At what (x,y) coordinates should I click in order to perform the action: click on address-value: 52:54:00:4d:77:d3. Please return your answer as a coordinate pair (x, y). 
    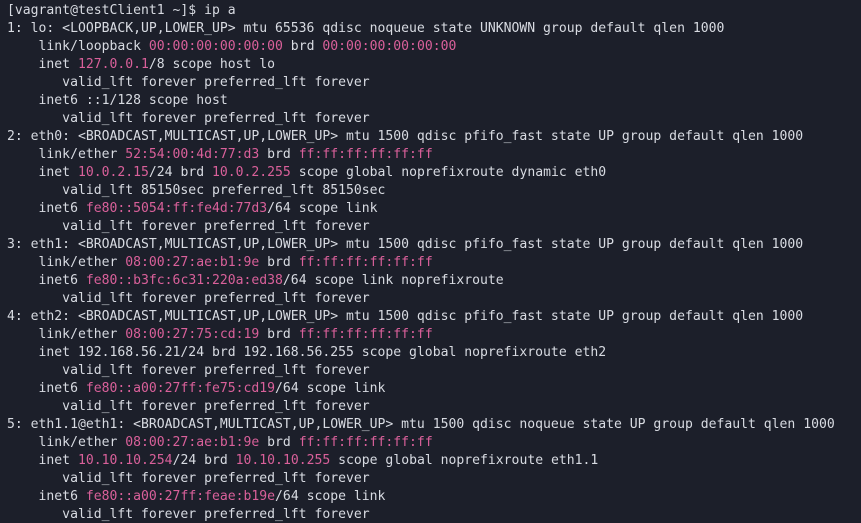
    Looking at the image, I should click on (192, 154).